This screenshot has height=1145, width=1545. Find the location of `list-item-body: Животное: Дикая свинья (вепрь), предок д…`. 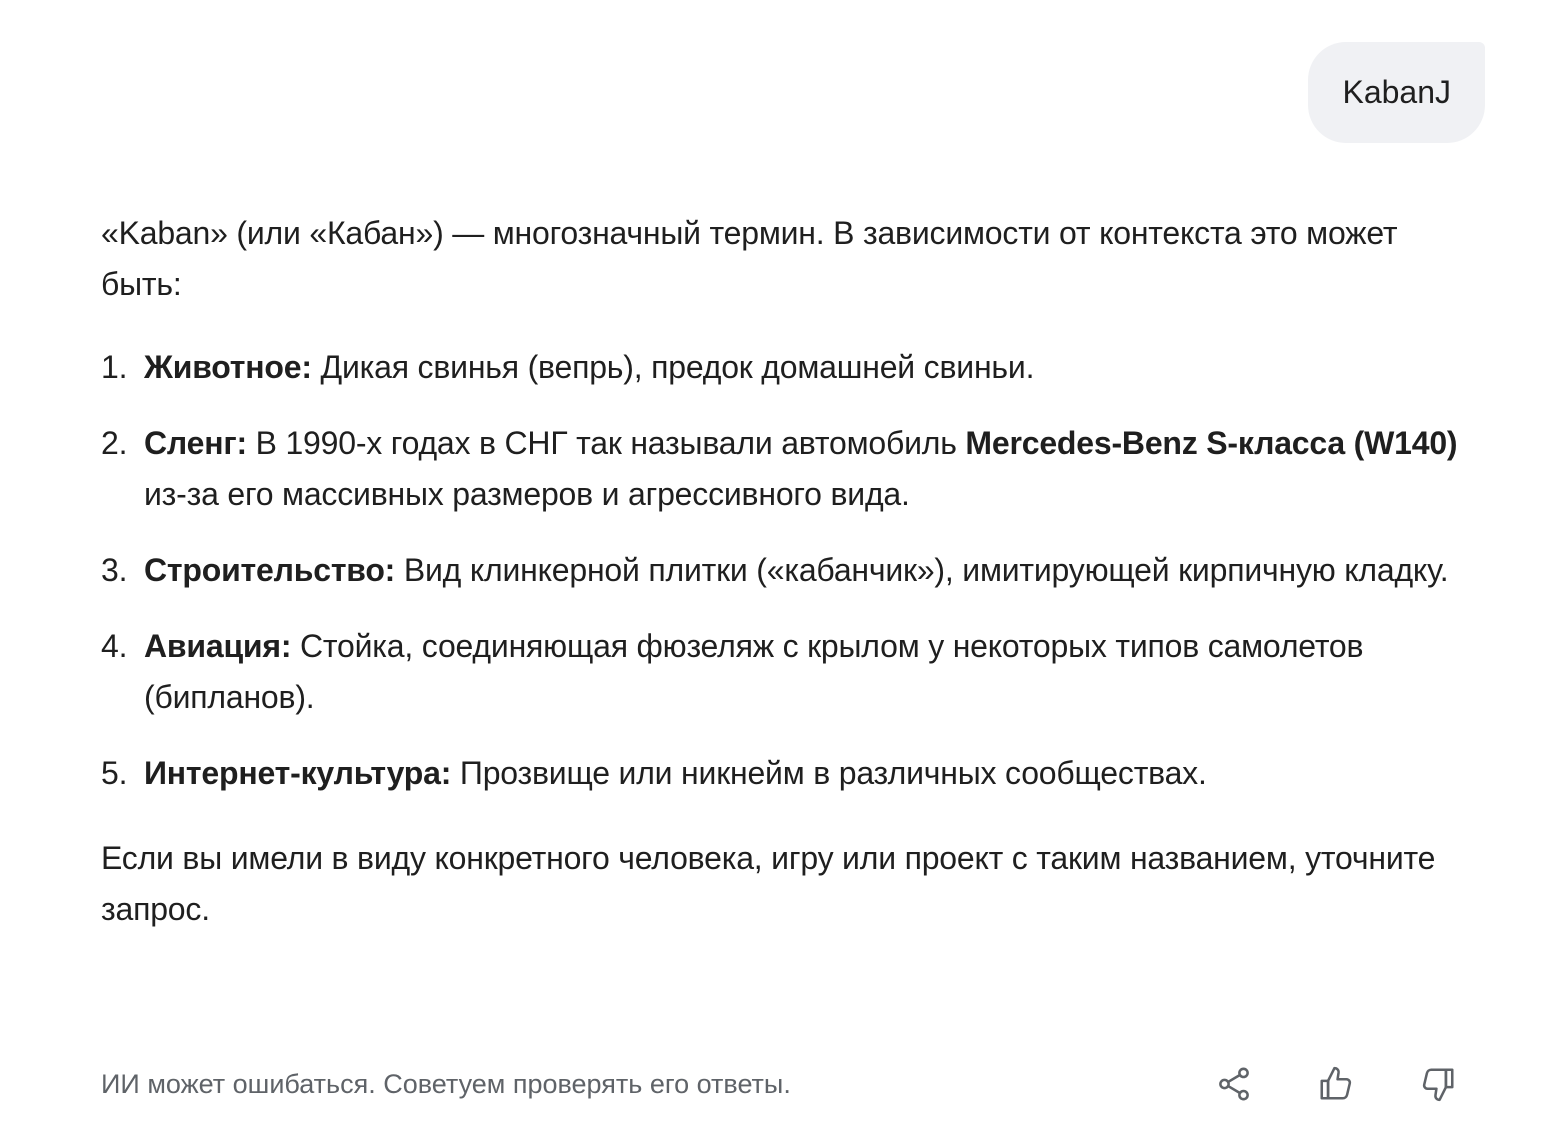

list-item-body: Животное: Дикая свинья (вепрь), предок д… is located at coordinates (812, 367).